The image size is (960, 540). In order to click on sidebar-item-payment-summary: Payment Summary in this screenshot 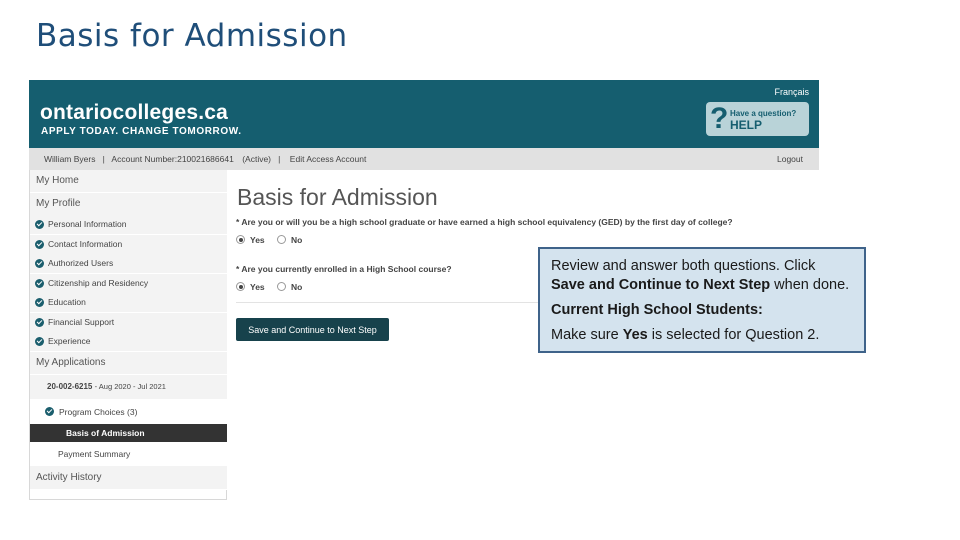, I will do `click(128, 454)`.